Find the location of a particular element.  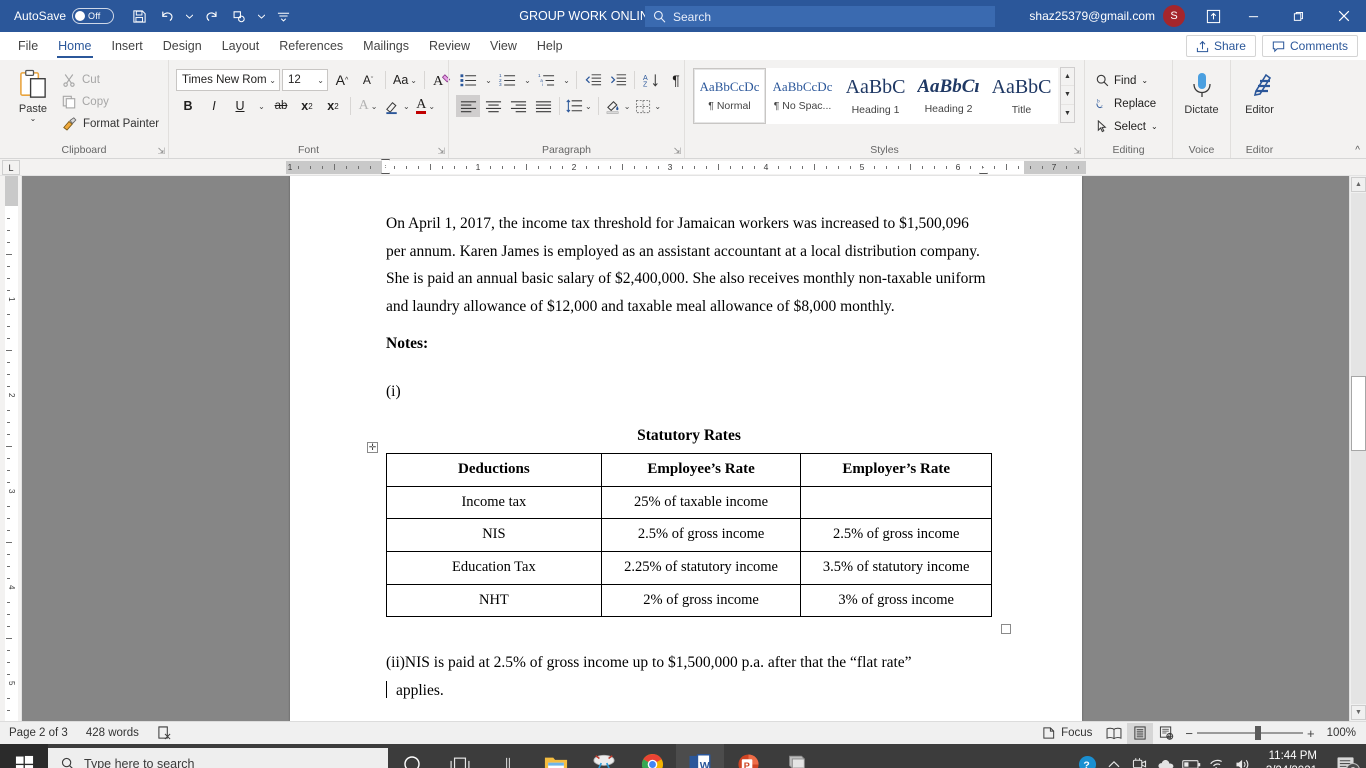

cortana-icon is located at coordinates (412, 756).